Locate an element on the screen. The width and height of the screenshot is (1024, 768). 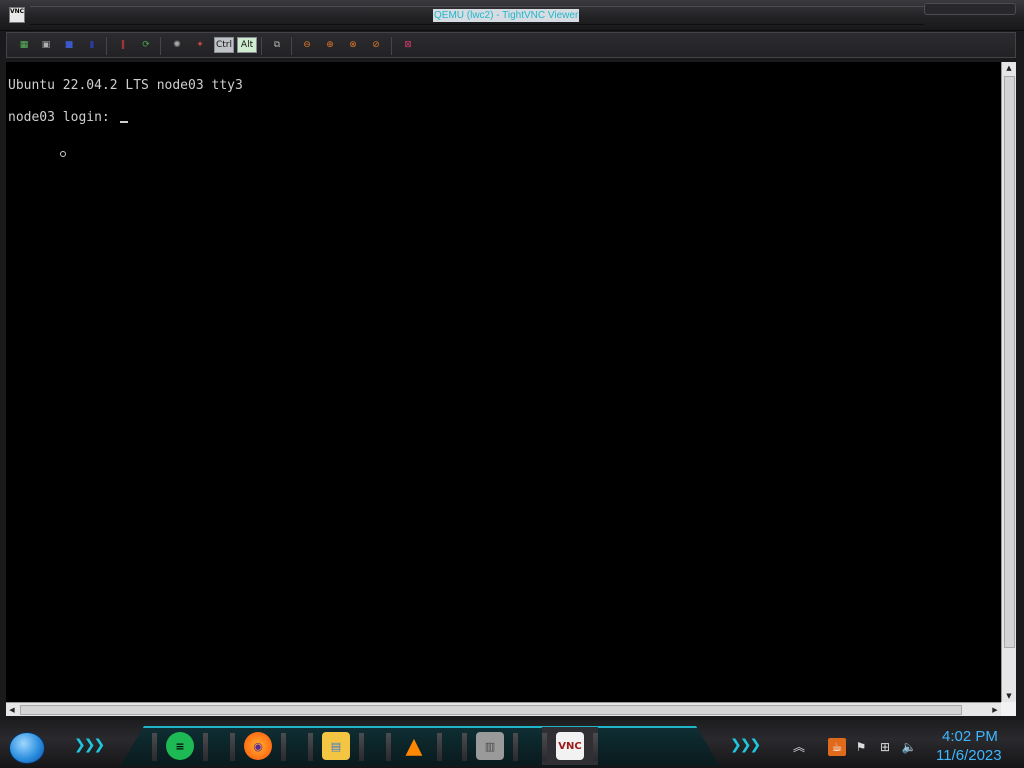
remote-mouse-pointer is located at coordinates (63, 154).